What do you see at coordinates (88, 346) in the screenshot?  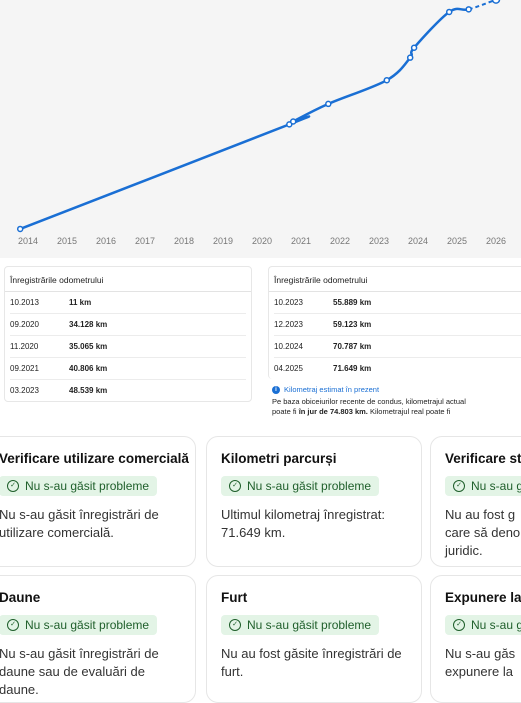 I see `row-km: 35.065 km` at bounding box center [88, 346].